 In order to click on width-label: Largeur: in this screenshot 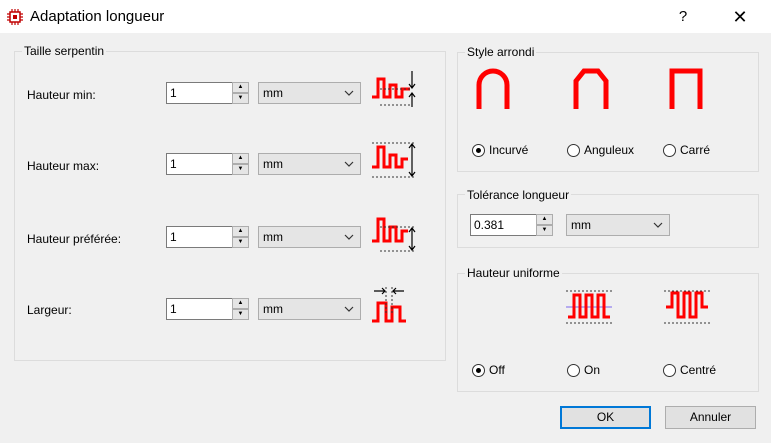, I will do `click(49, 310)`.